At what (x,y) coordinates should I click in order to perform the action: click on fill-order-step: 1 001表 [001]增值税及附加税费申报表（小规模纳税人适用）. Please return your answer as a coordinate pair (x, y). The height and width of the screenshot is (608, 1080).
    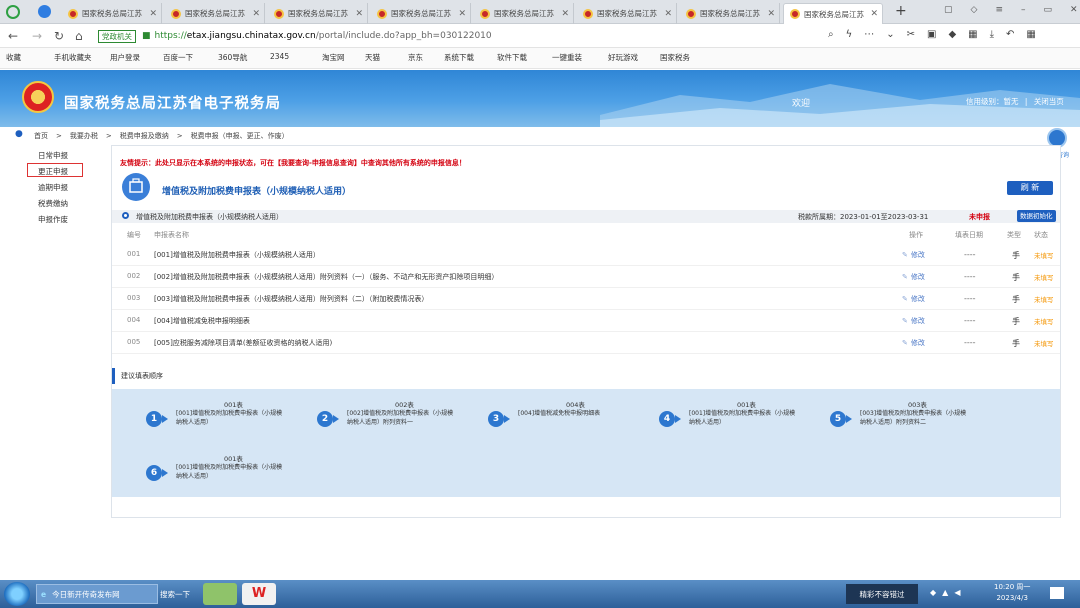
    Looking at the image, I should click on (231, 419).